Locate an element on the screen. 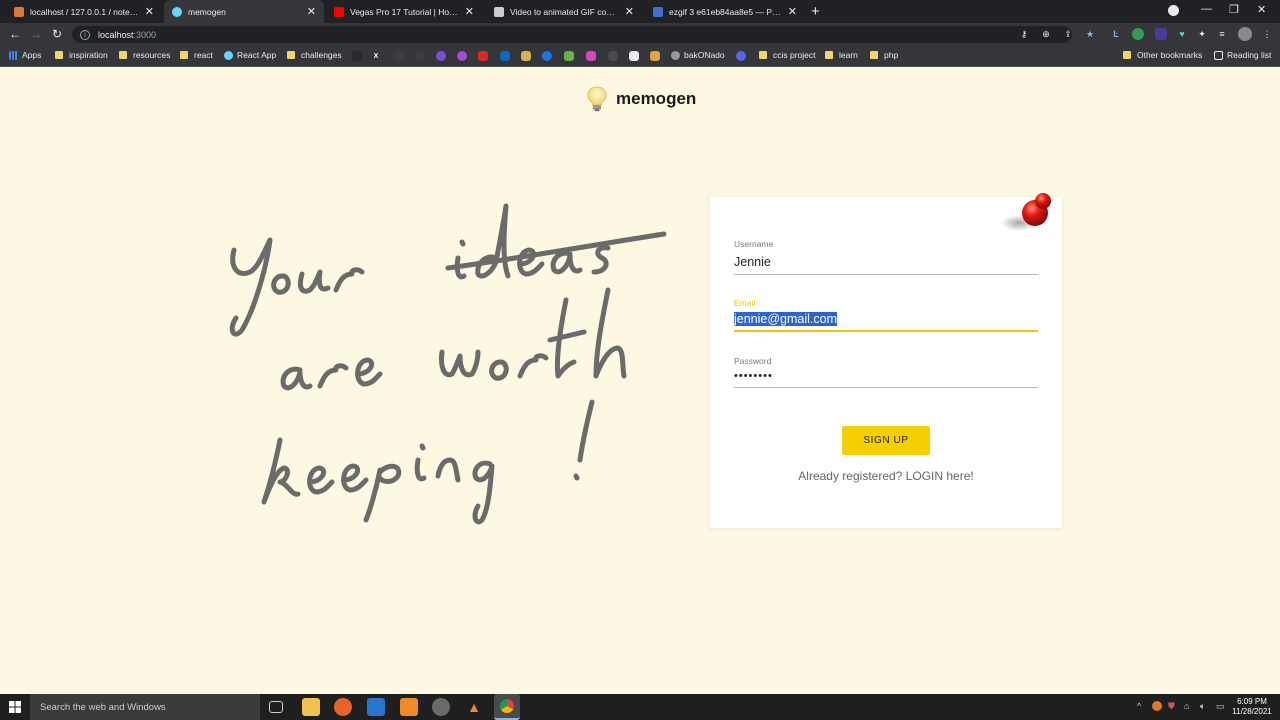  bookmark-php: php is located at coordinates (884, 55).